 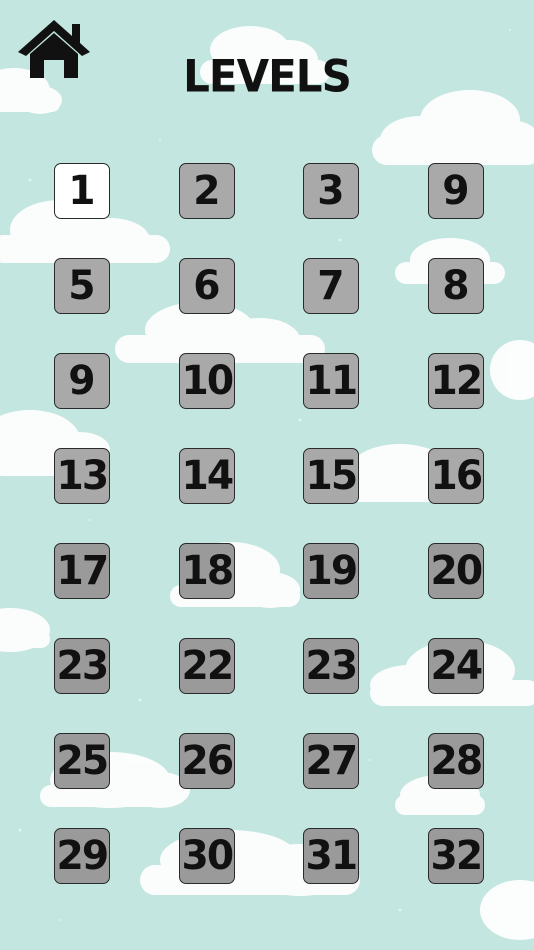 I want to click on level-button-2: 2, so click(x=207, y=191).